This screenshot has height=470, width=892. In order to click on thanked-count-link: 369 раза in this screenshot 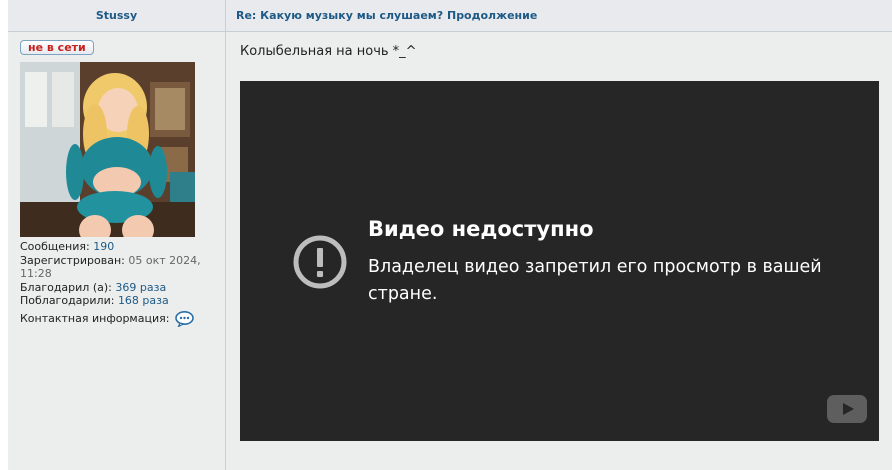, I will do `click(140, 287)`.